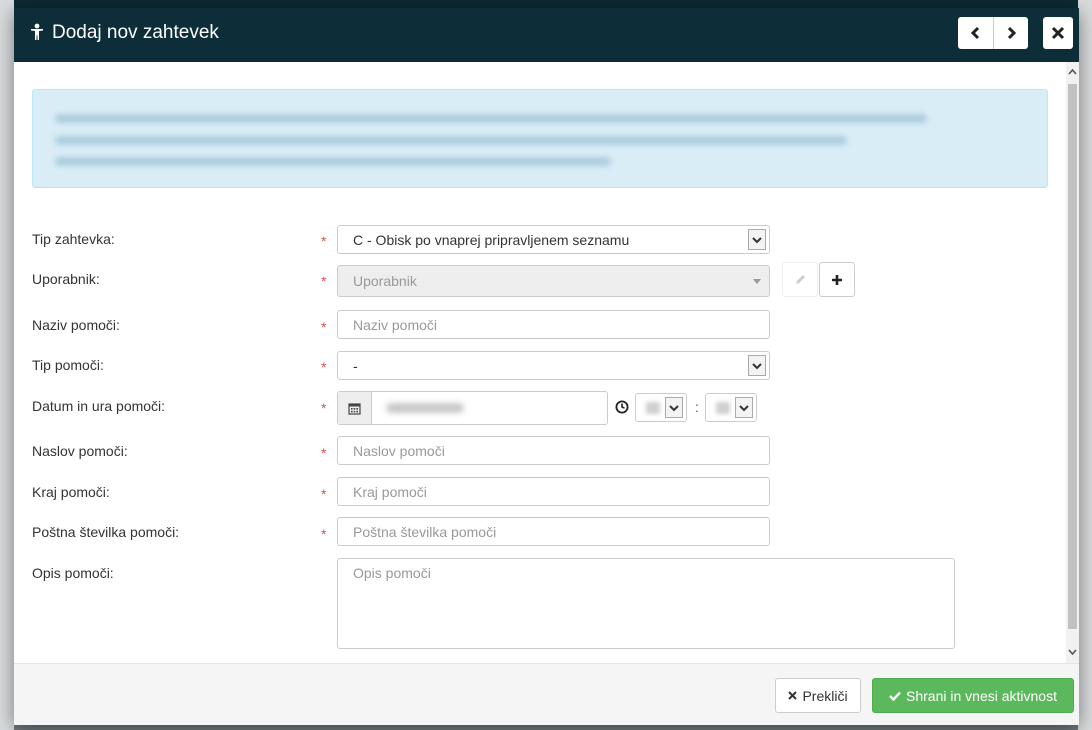 The height and width of the screenshot is (730, 1092). I want to click on chevron-left-icon, so click(974, 33).